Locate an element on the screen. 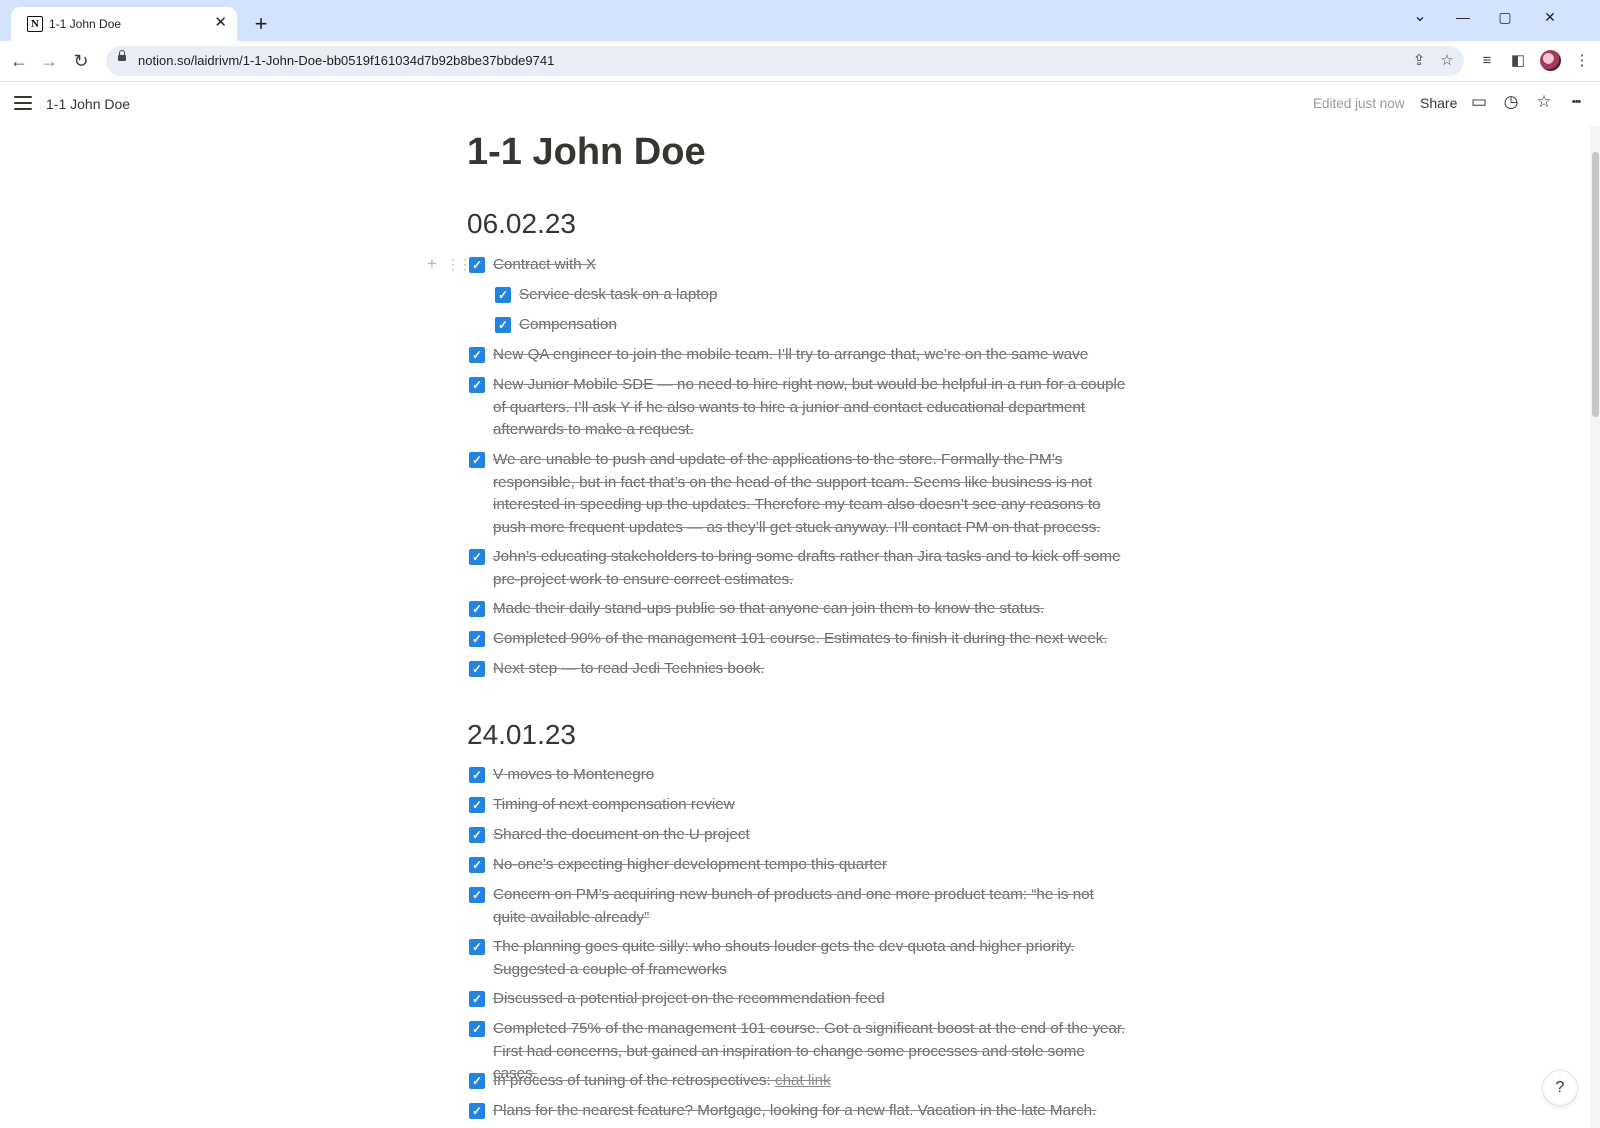 The height and width of the screenshot is (1128, 1600). more-options-icon: ••• is located at coordinates (1576, 102).